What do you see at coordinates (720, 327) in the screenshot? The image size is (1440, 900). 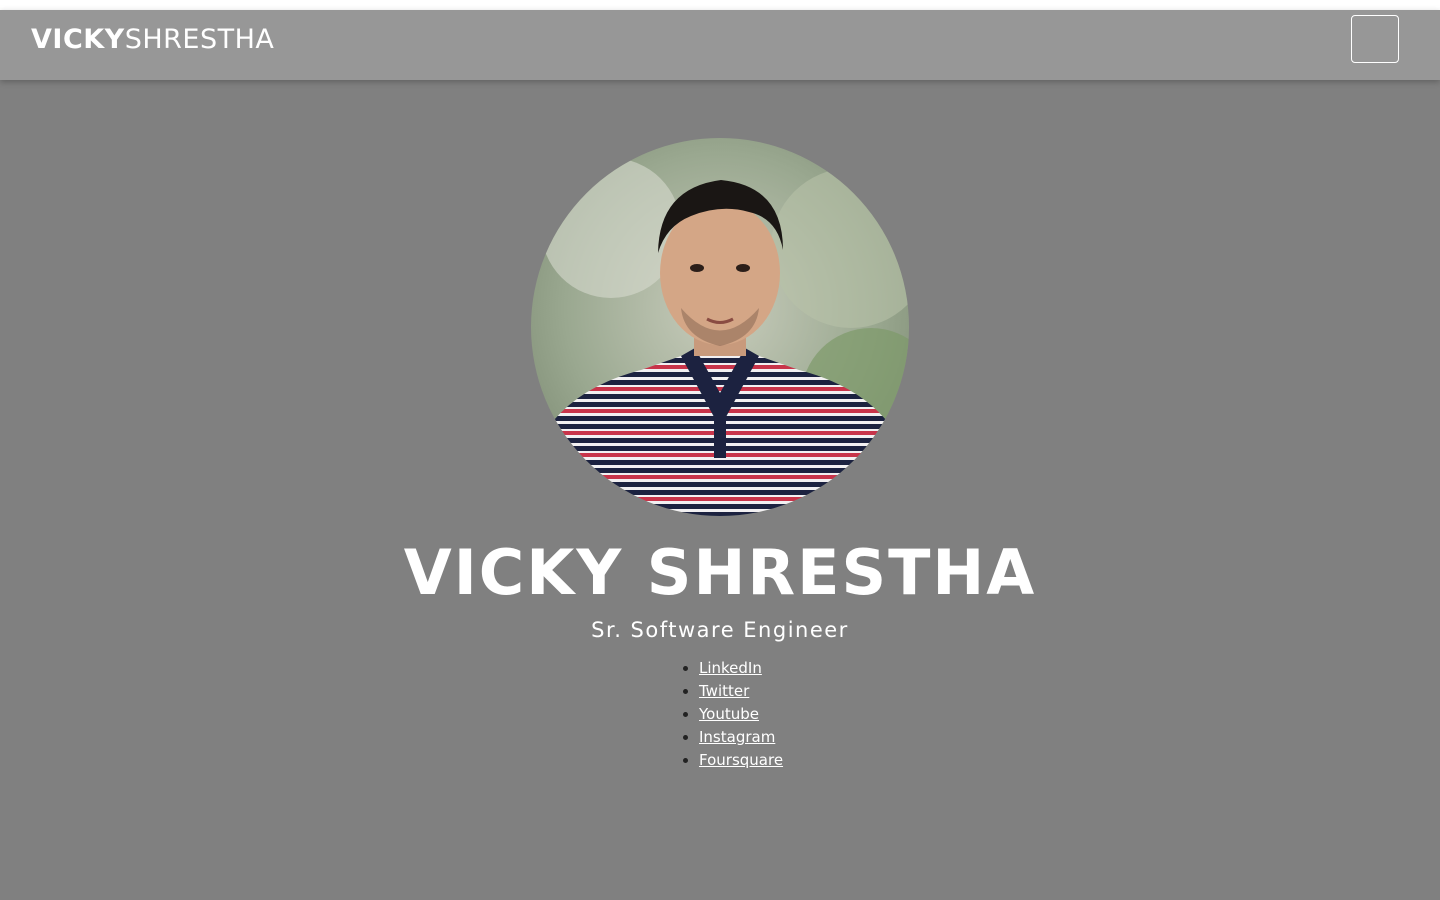 I see `profile-photo` at bounding box center [720, 327].